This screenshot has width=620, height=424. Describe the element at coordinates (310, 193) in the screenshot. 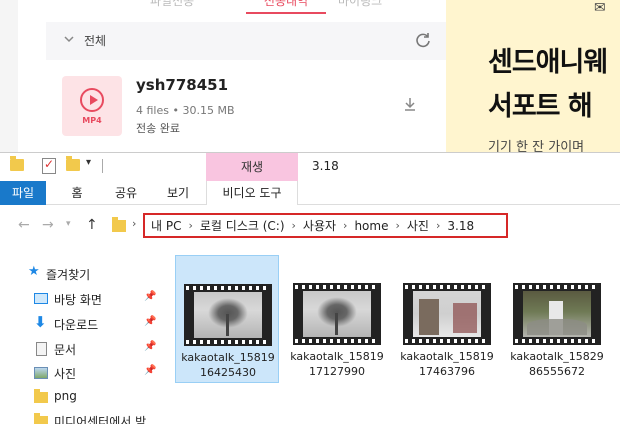

I see `ribbon-tabs: 파일 홈 공유 보기 비디오 도구` at that location.